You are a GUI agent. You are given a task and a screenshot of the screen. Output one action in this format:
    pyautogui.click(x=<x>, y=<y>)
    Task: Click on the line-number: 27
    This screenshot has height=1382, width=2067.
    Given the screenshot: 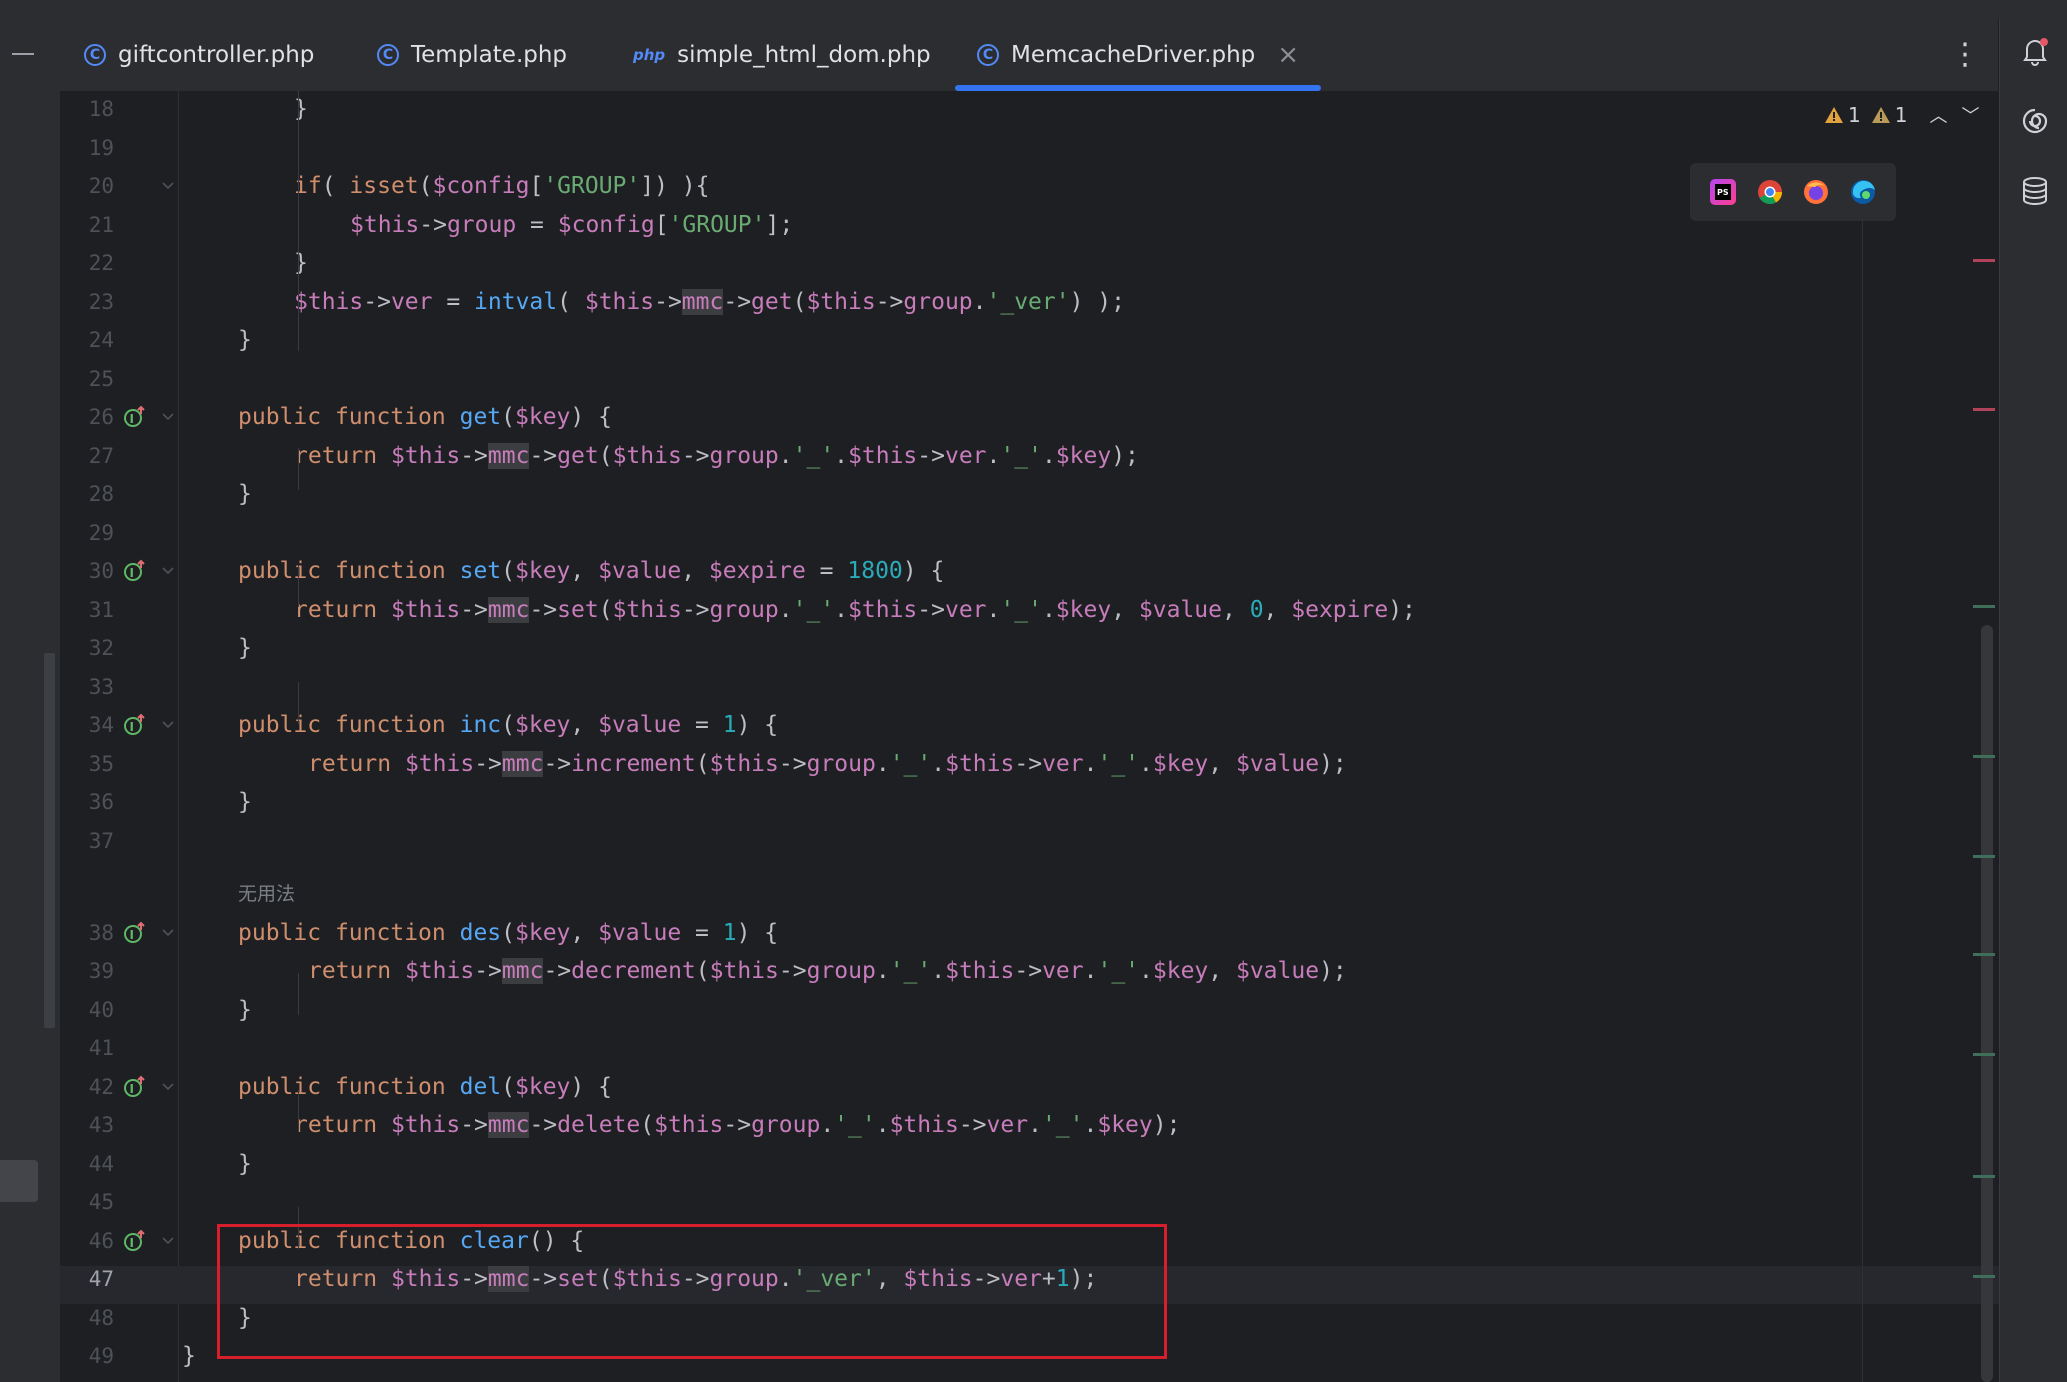 What is the action you would take?
    pyautogui.click(x=101, y=456)
    